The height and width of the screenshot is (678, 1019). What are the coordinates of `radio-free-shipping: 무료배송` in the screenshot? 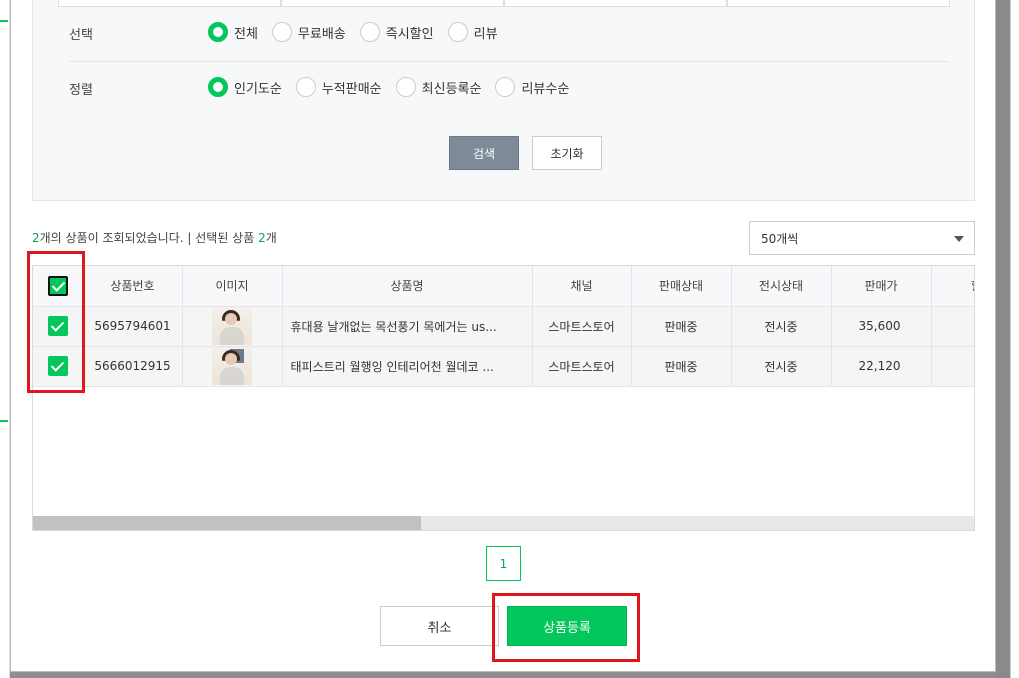 It's located at (308, 32).